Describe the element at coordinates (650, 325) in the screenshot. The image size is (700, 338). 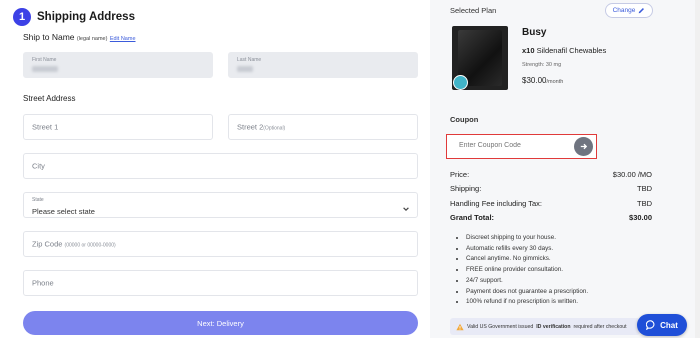
I see `chat-bubble-icon` at that location.